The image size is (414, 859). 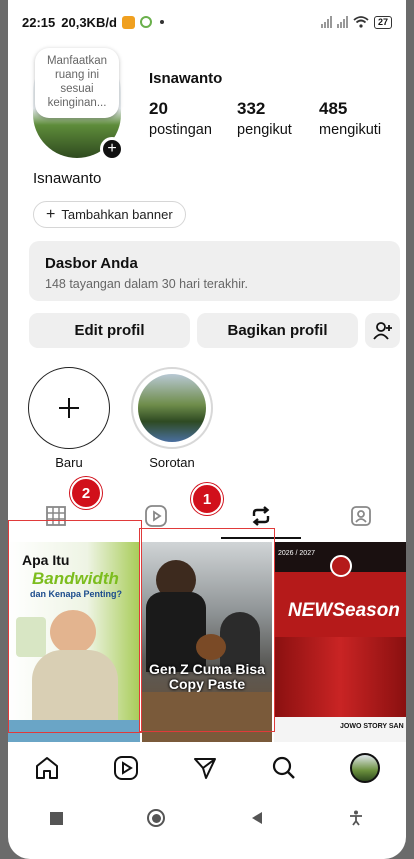 What do you see at coordinates (342, 22) in the screenshot?
I see `signal-2-icon` at bounding box center [342, 22].